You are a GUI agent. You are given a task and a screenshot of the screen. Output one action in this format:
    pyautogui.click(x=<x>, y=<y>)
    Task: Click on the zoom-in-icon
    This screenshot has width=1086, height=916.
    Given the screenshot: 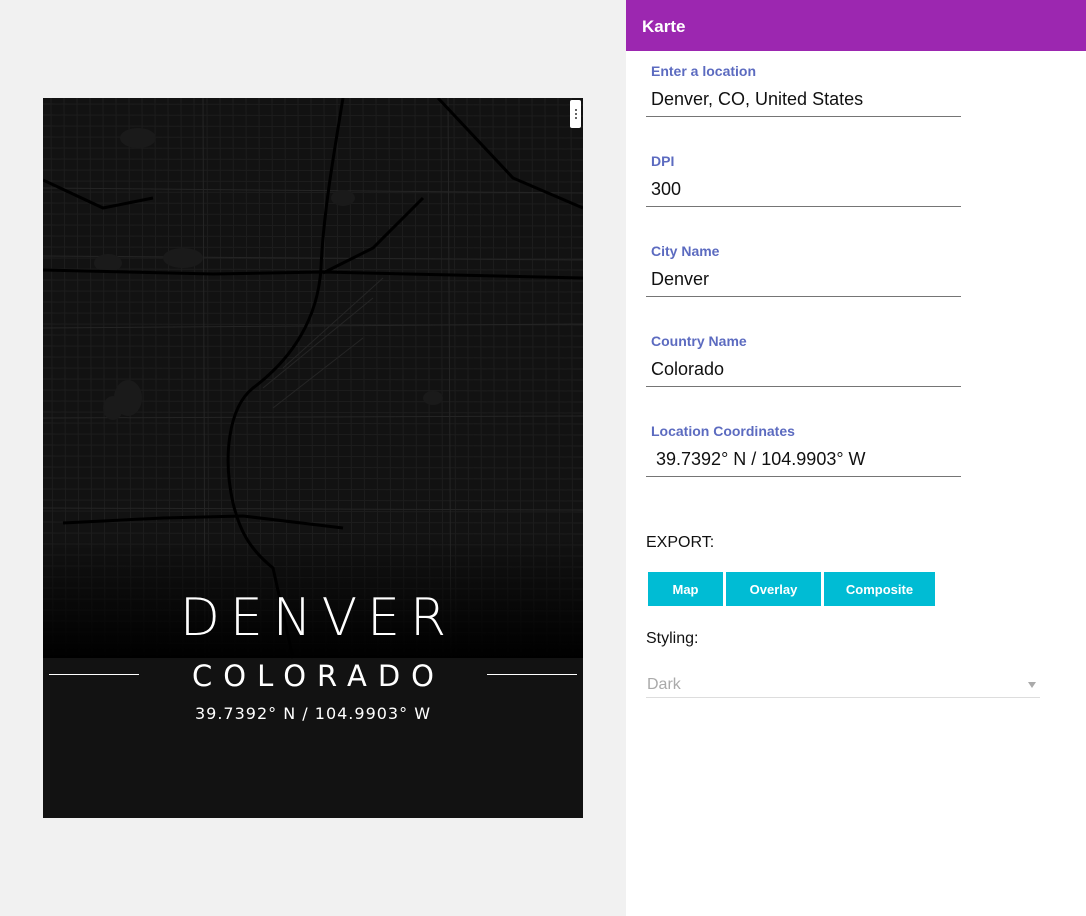 What is the action you would take?
    pyautogui.click(x=575, y=110)
    